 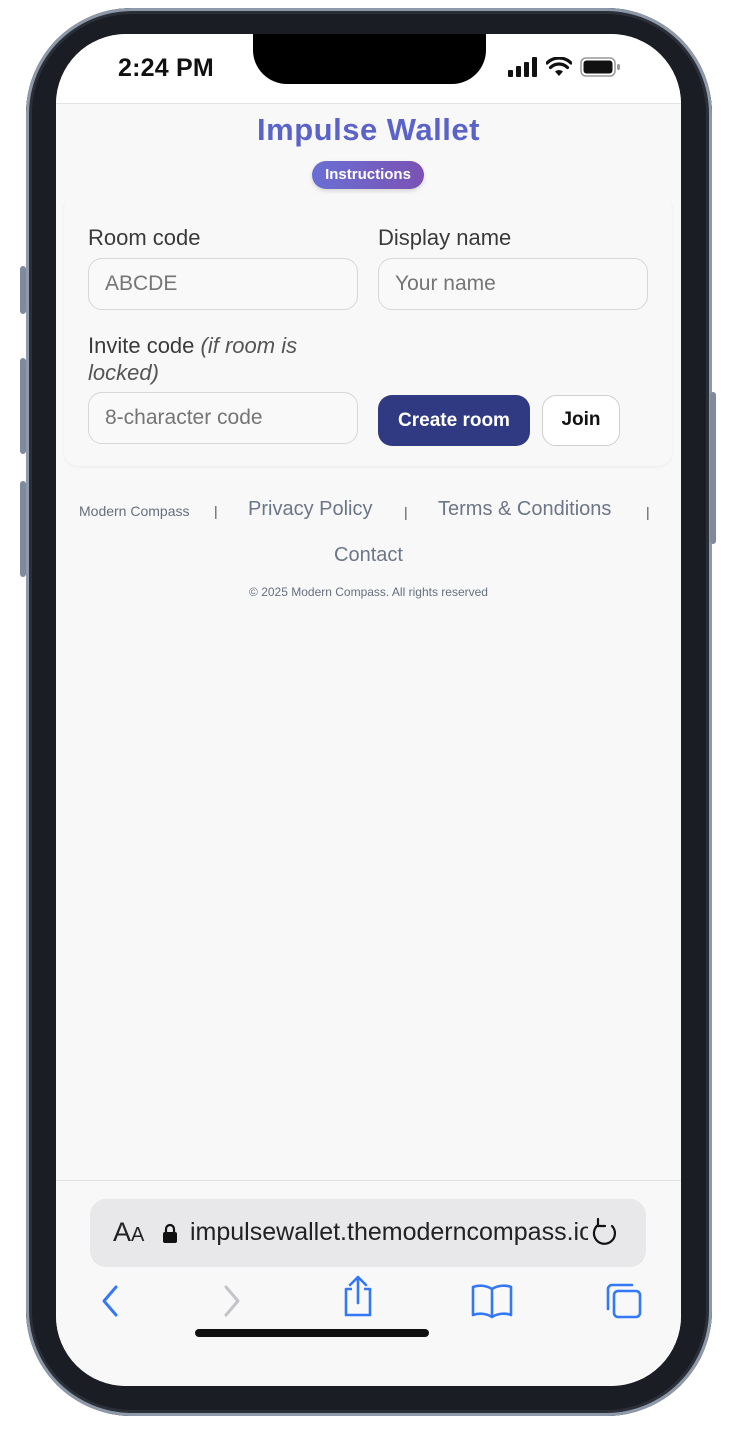 What do you see at coordinates (524, 509) in the screenshot?
I see `terms-link: Terms & Conditions` at bounding box center [524, 509].